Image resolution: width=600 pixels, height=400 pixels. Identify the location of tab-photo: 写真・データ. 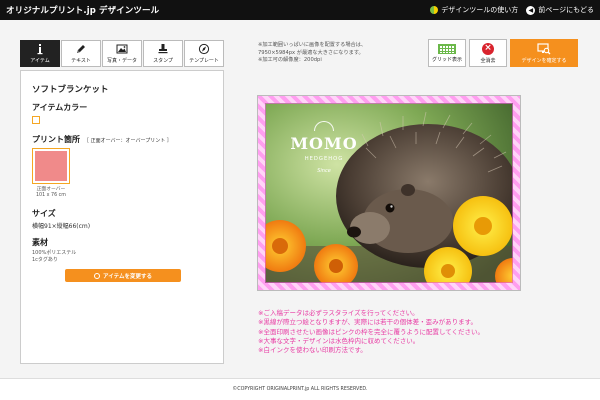
(122, 53).